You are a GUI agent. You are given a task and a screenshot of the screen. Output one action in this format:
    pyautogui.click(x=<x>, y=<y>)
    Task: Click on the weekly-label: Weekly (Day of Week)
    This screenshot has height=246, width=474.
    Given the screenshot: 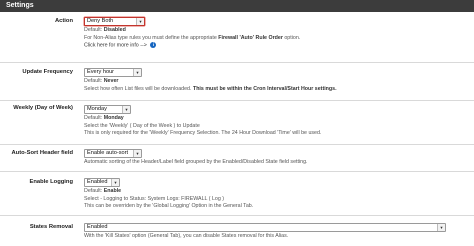 What is the action you would take?
    pyautogui.click(x=43, y=108)
    